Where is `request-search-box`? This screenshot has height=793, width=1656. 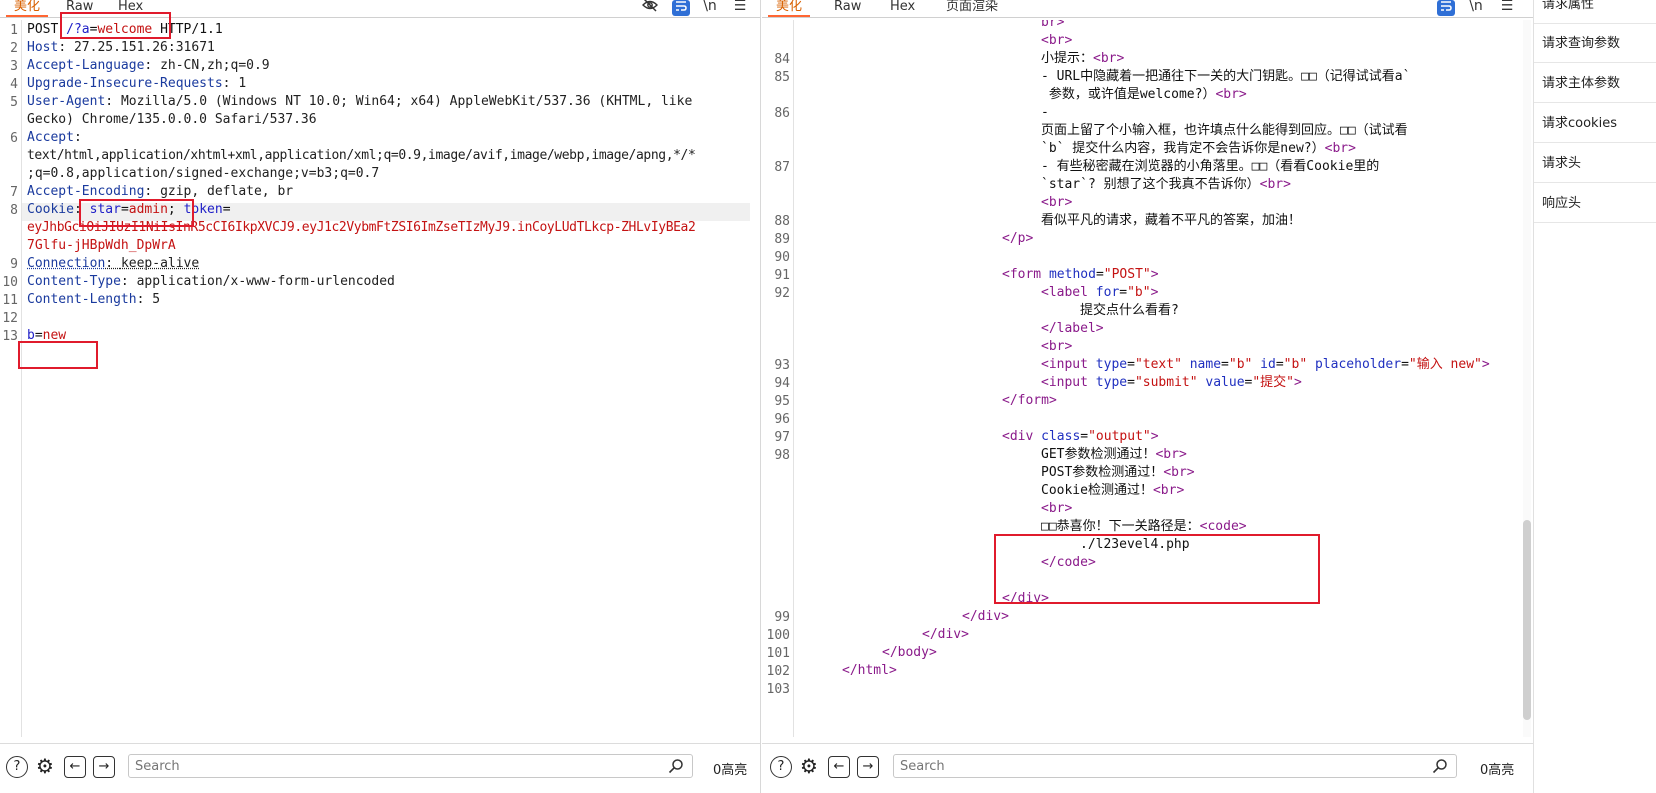
request-search-box is located at coordinates (410, 766).